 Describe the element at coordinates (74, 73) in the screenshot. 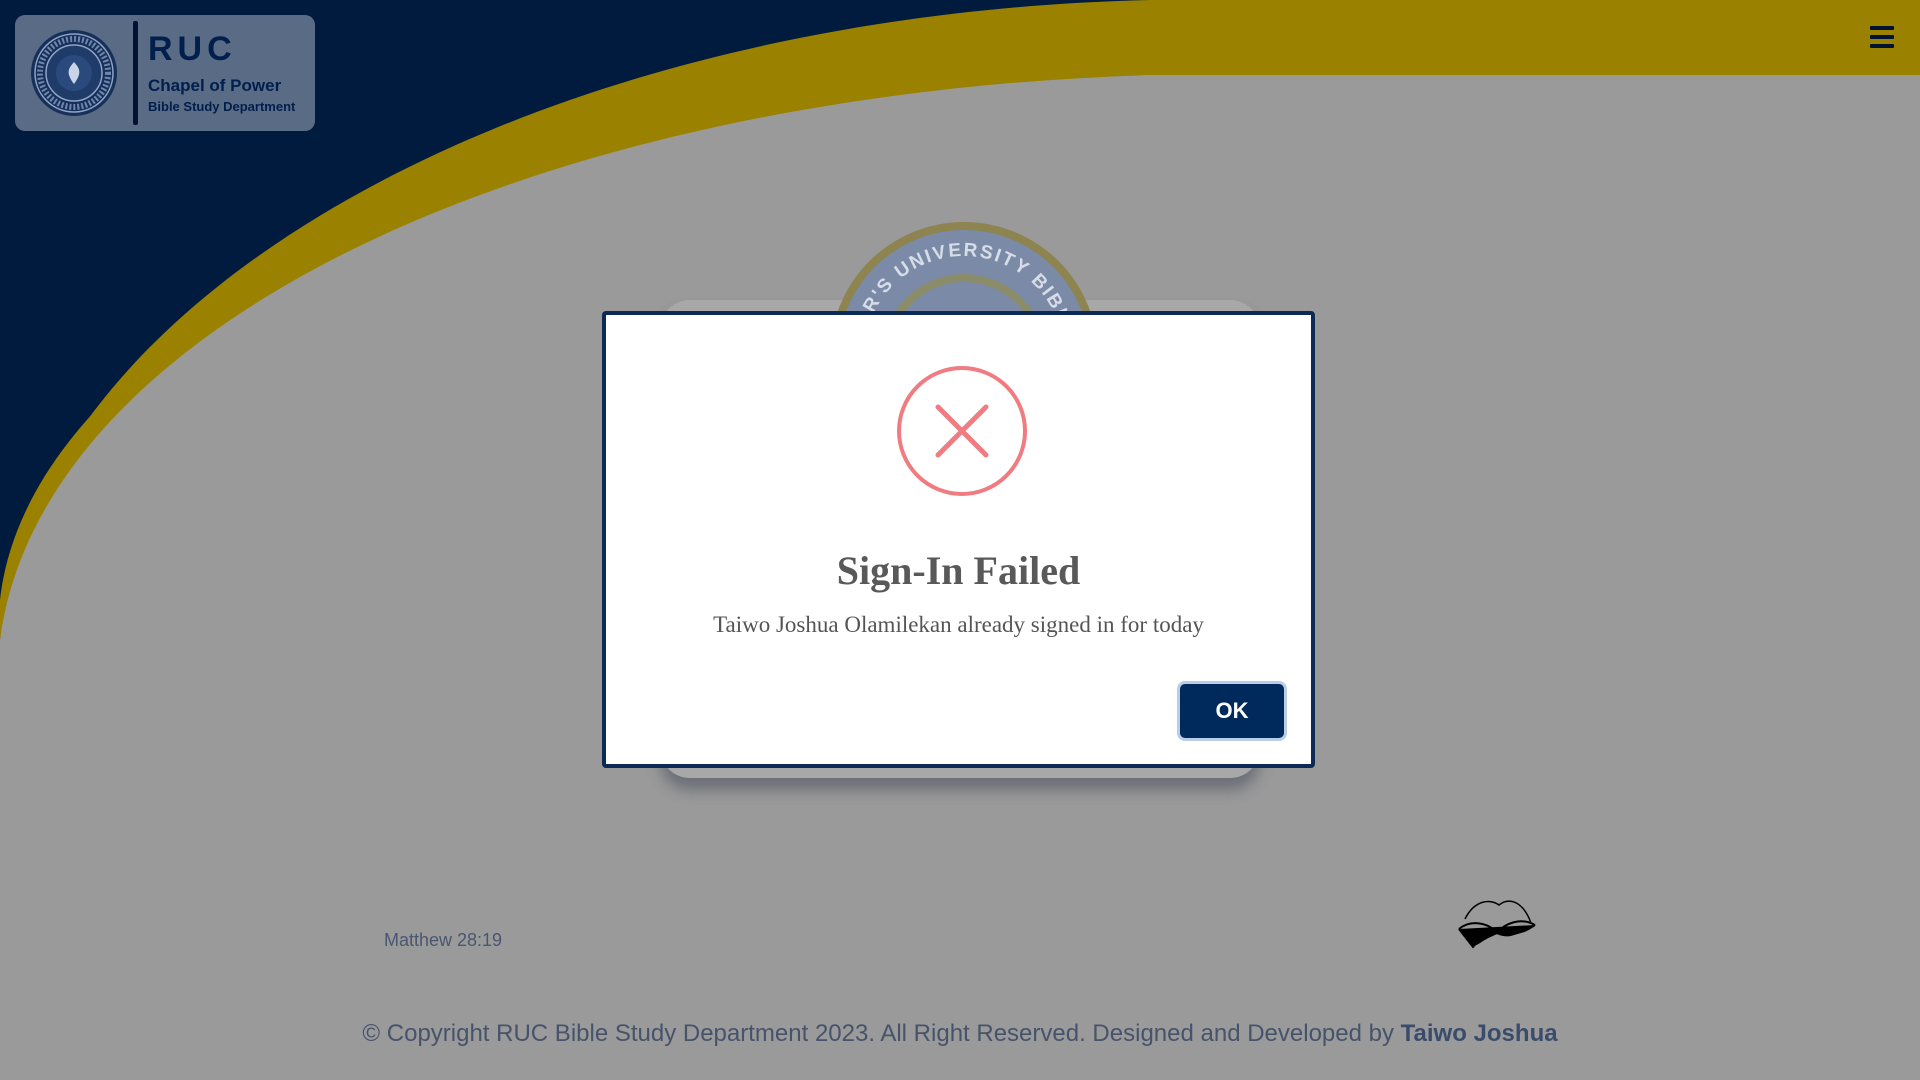

I see `university-seal-icon` at that location.